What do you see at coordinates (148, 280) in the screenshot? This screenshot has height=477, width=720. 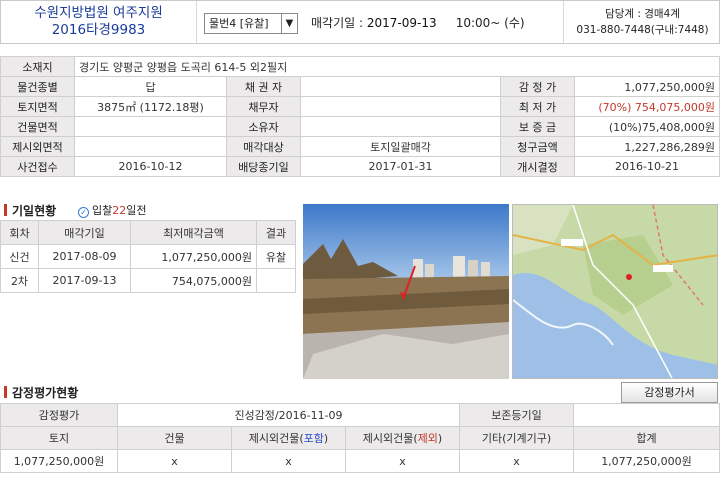 I see `table-row: 2차 2017-09-13 754,075,000원` at bounding box center [148, 280].